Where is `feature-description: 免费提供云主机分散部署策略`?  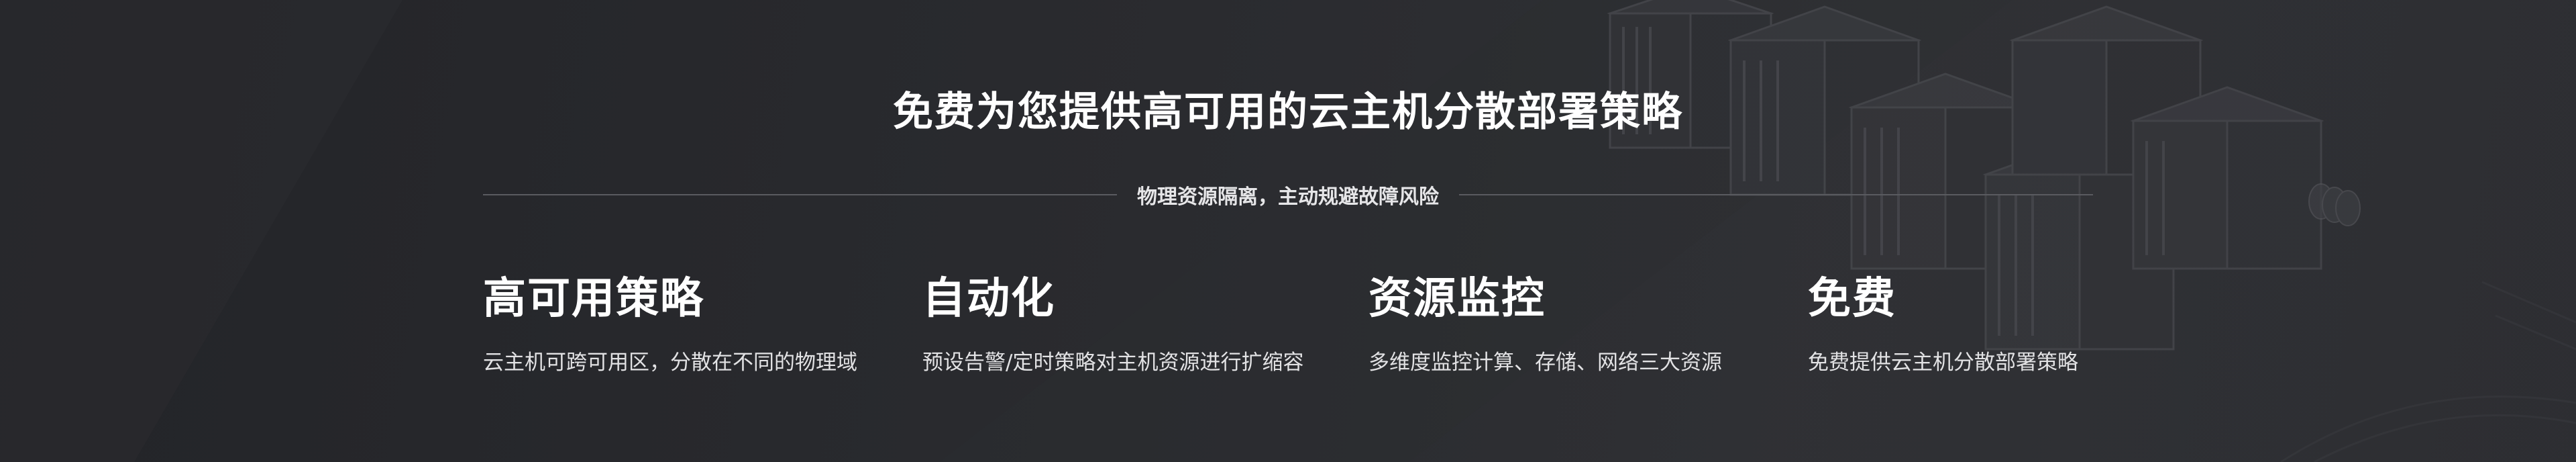 feature-description: 免费提供云主机分散部署策略 is located at coordinates (1943, 363).